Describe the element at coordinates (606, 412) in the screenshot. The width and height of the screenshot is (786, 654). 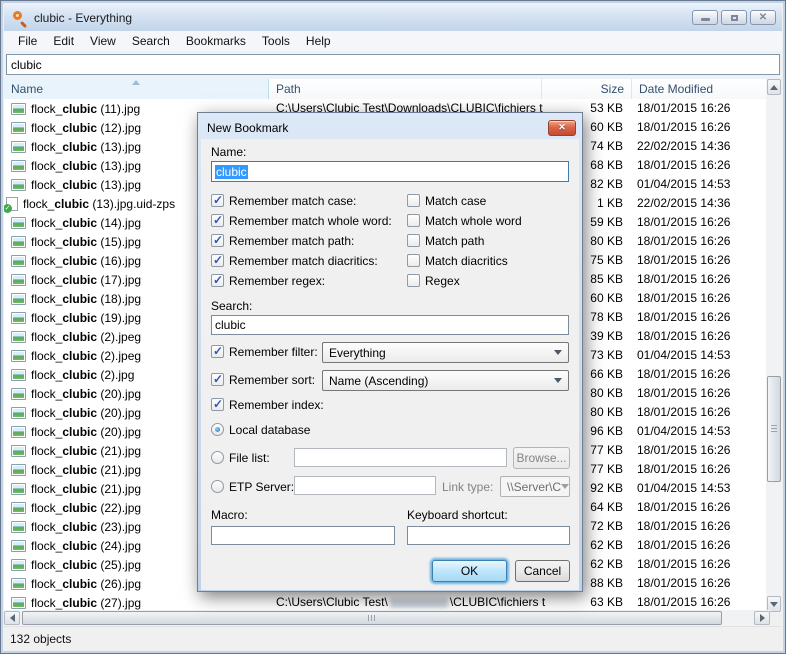
I see `file-size: 80 KB` at that location.